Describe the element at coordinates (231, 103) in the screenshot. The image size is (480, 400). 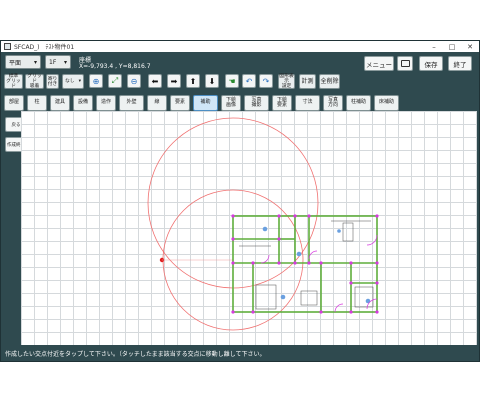
I see `tab-underlay-image: 下絵 画像` at that location.